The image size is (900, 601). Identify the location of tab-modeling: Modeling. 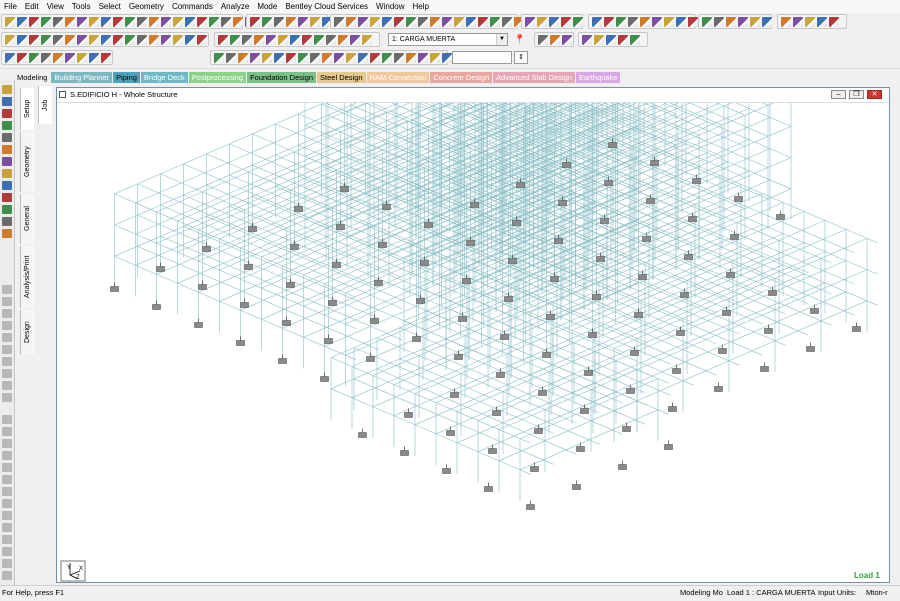
(32, 77).